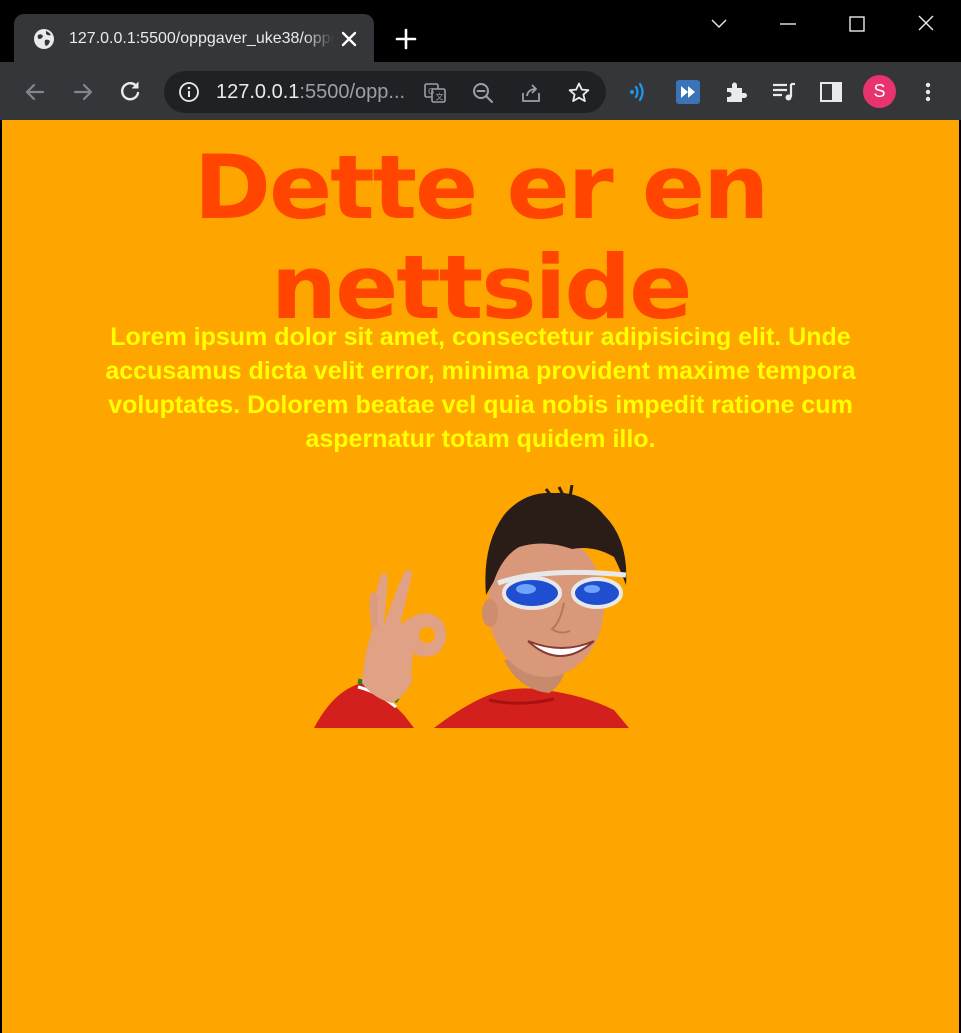  Describe the element at coordinates (130, 92) in the screenshot. I see `reload-icon` at that location.